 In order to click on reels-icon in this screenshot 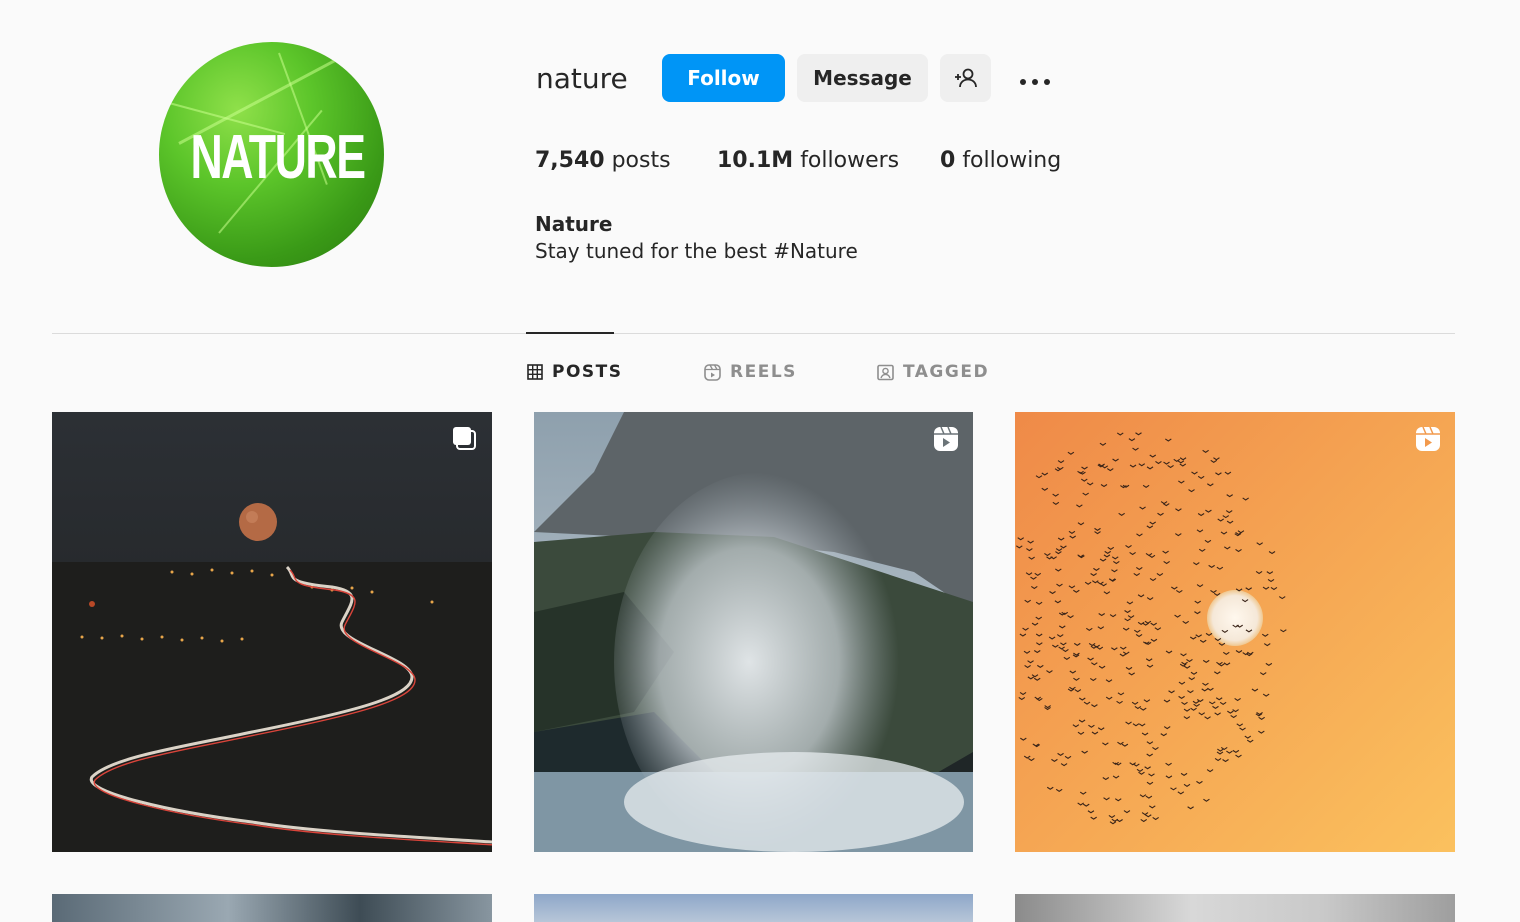, I will do `click(712, 372)`.